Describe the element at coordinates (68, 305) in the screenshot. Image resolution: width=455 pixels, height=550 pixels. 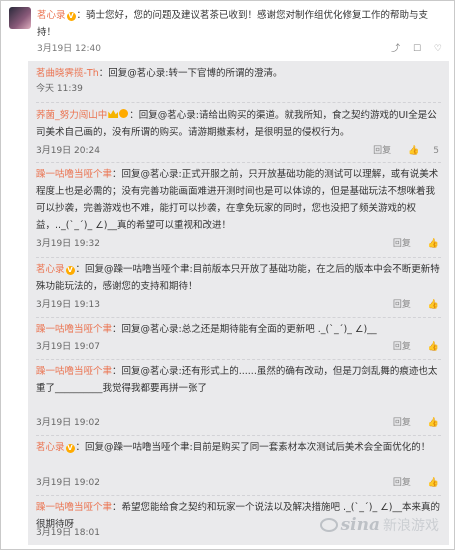
I see `timestamp: 3月19日 19:13` at that location.